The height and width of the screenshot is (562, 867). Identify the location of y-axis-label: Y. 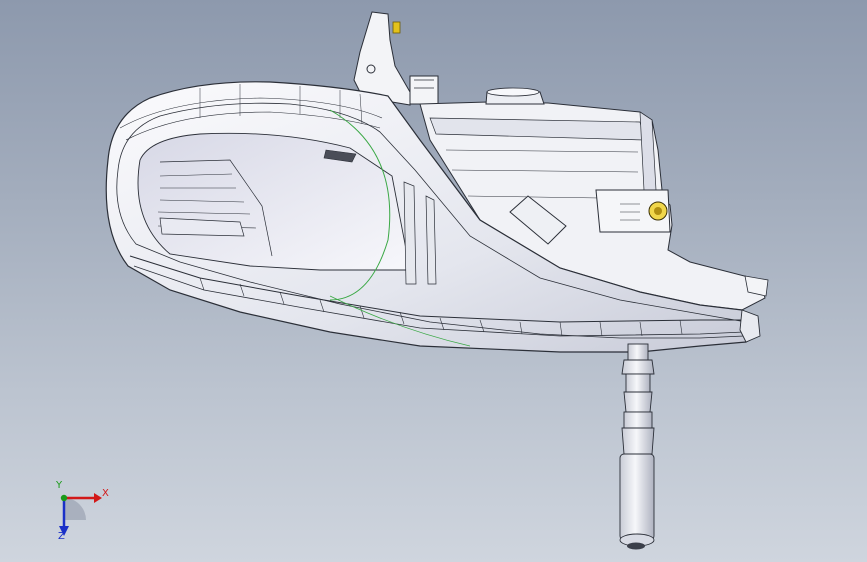
(59, 485).